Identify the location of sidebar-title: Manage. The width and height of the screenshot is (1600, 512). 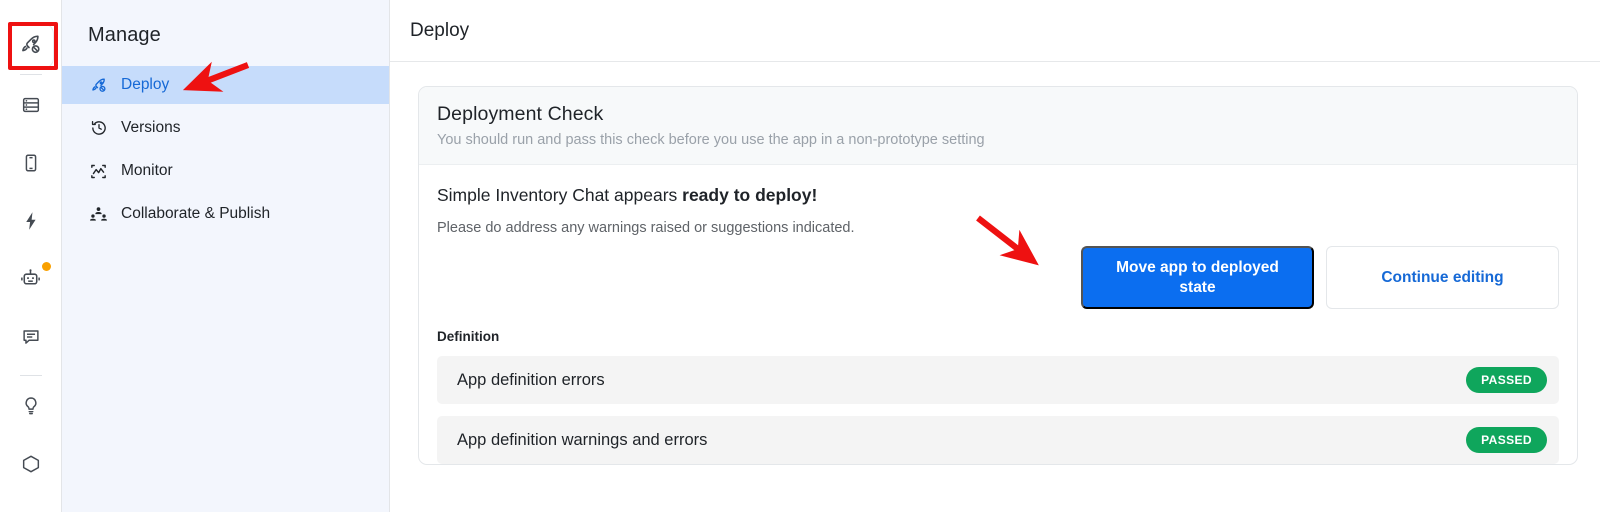
(124, 35).